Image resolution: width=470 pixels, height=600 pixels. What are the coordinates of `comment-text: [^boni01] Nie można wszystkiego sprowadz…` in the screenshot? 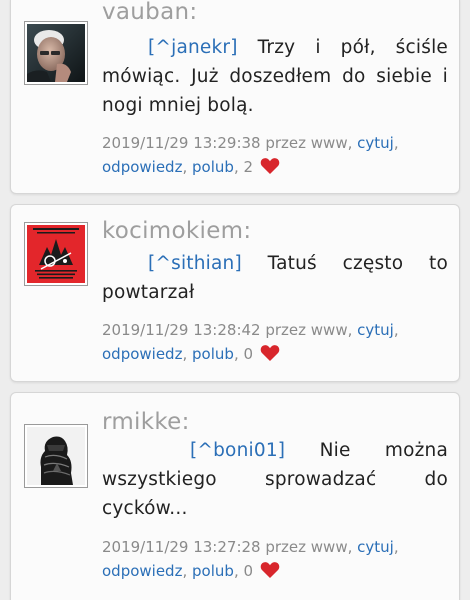 It's located at (275, 479).